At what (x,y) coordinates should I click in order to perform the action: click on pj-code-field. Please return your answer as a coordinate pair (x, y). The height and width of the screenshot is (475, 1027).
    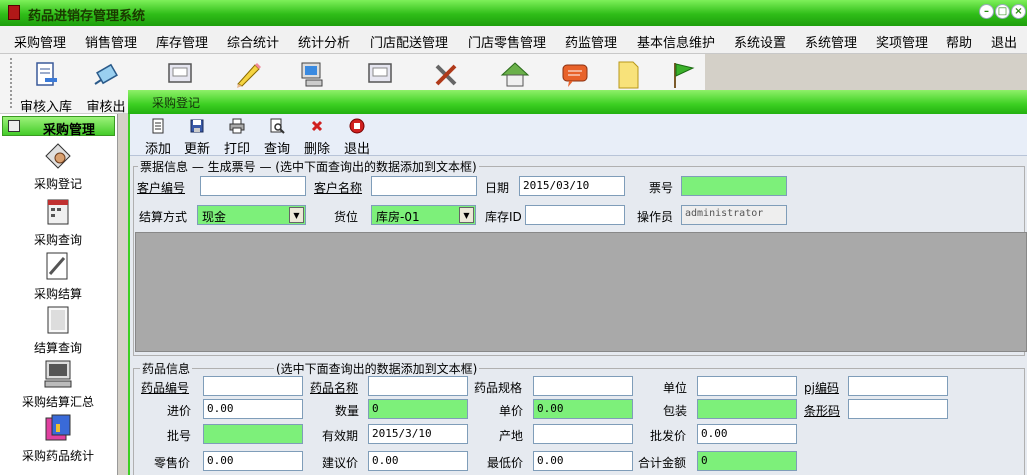
    Looking at the image, I should click on (898, 386).